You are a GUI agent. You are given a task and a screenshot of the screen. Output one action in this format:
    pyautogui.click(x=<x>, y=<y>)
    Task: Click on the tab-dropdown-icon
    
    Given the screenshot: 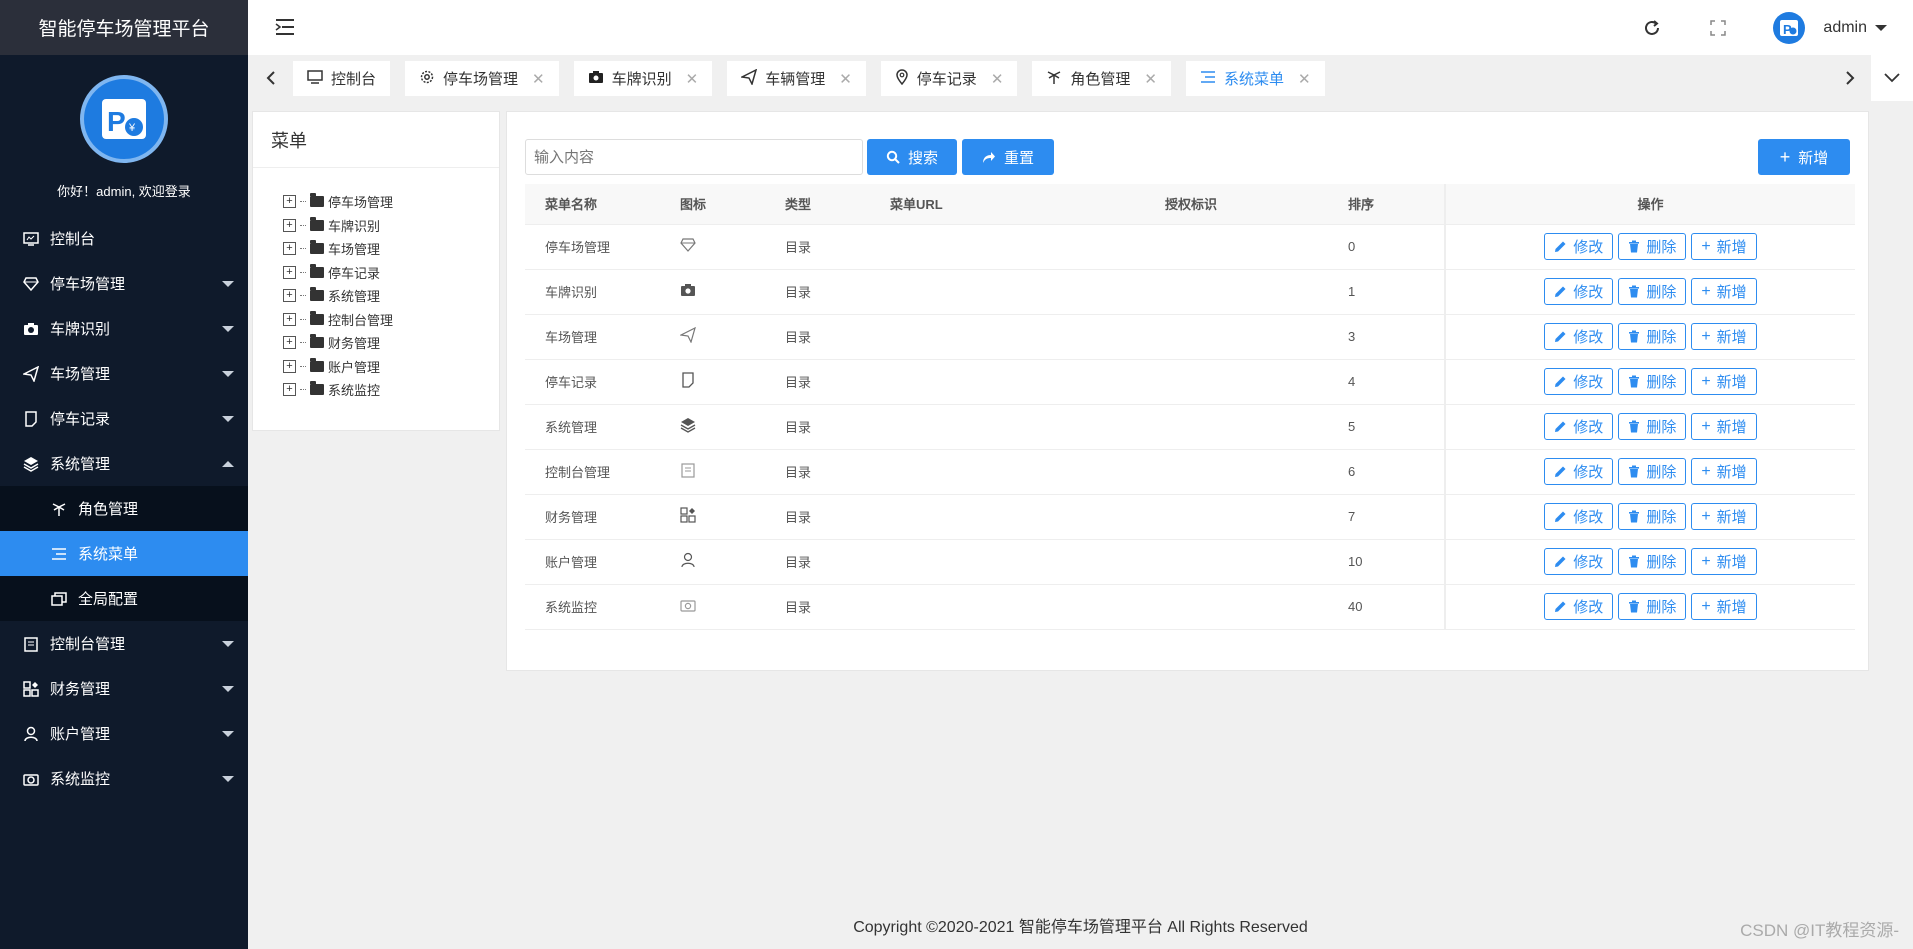 What is the action you would take?
    pyautogui.click(x=1892, y=78)
    